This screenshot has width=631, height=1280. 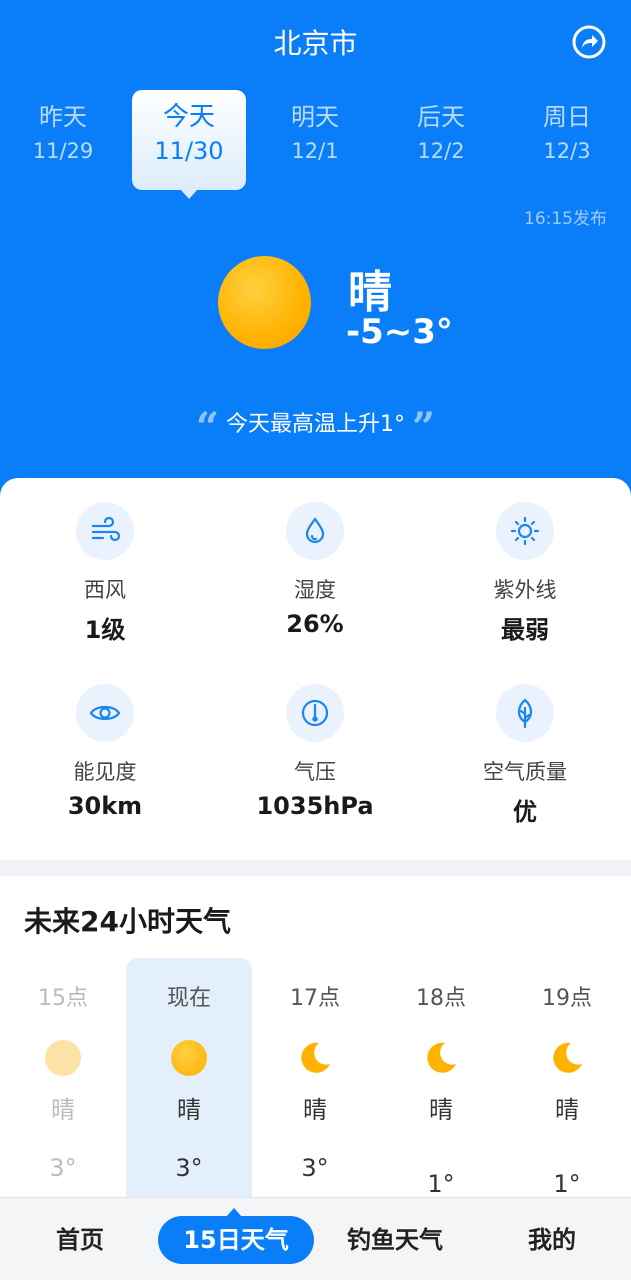 I want to click on current-temp-range: -5~3°, so click(x=399, y=332).